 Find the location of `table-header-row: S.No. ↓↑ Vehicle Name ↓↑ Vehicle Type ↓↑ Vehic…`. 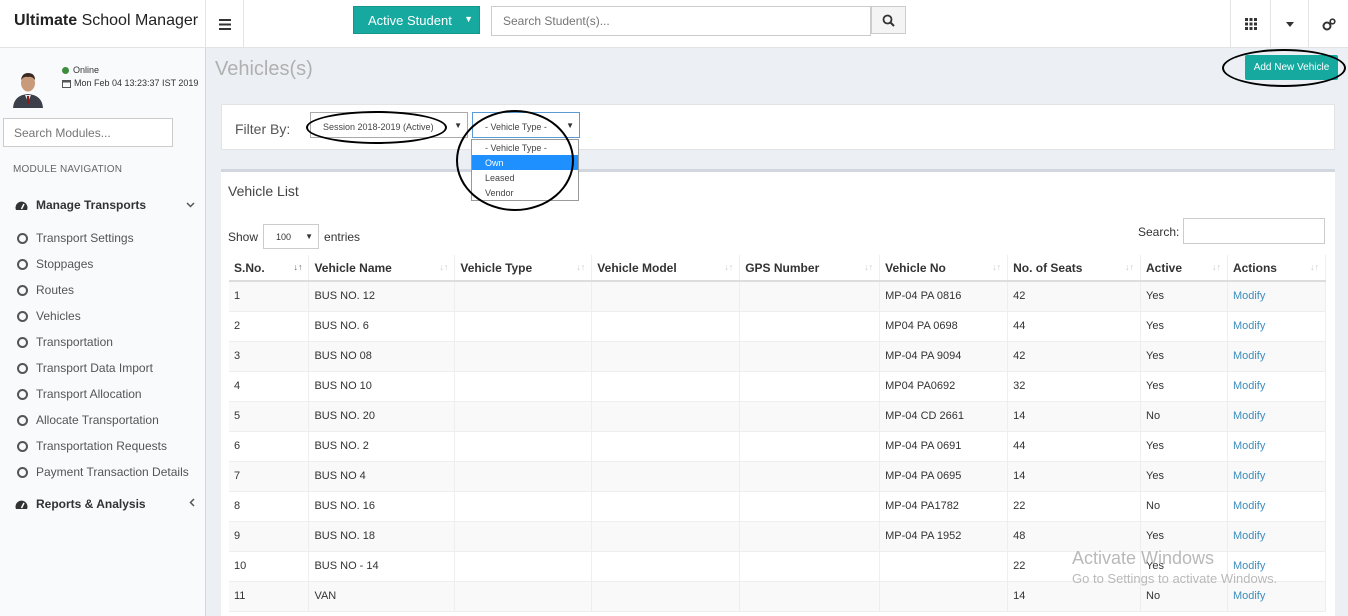

table-header-row: S.No. ↓↑ Vehicle Name ↓↑ Vehicle Type ↓↑ Vehic… is located at coordinates (778, 268).